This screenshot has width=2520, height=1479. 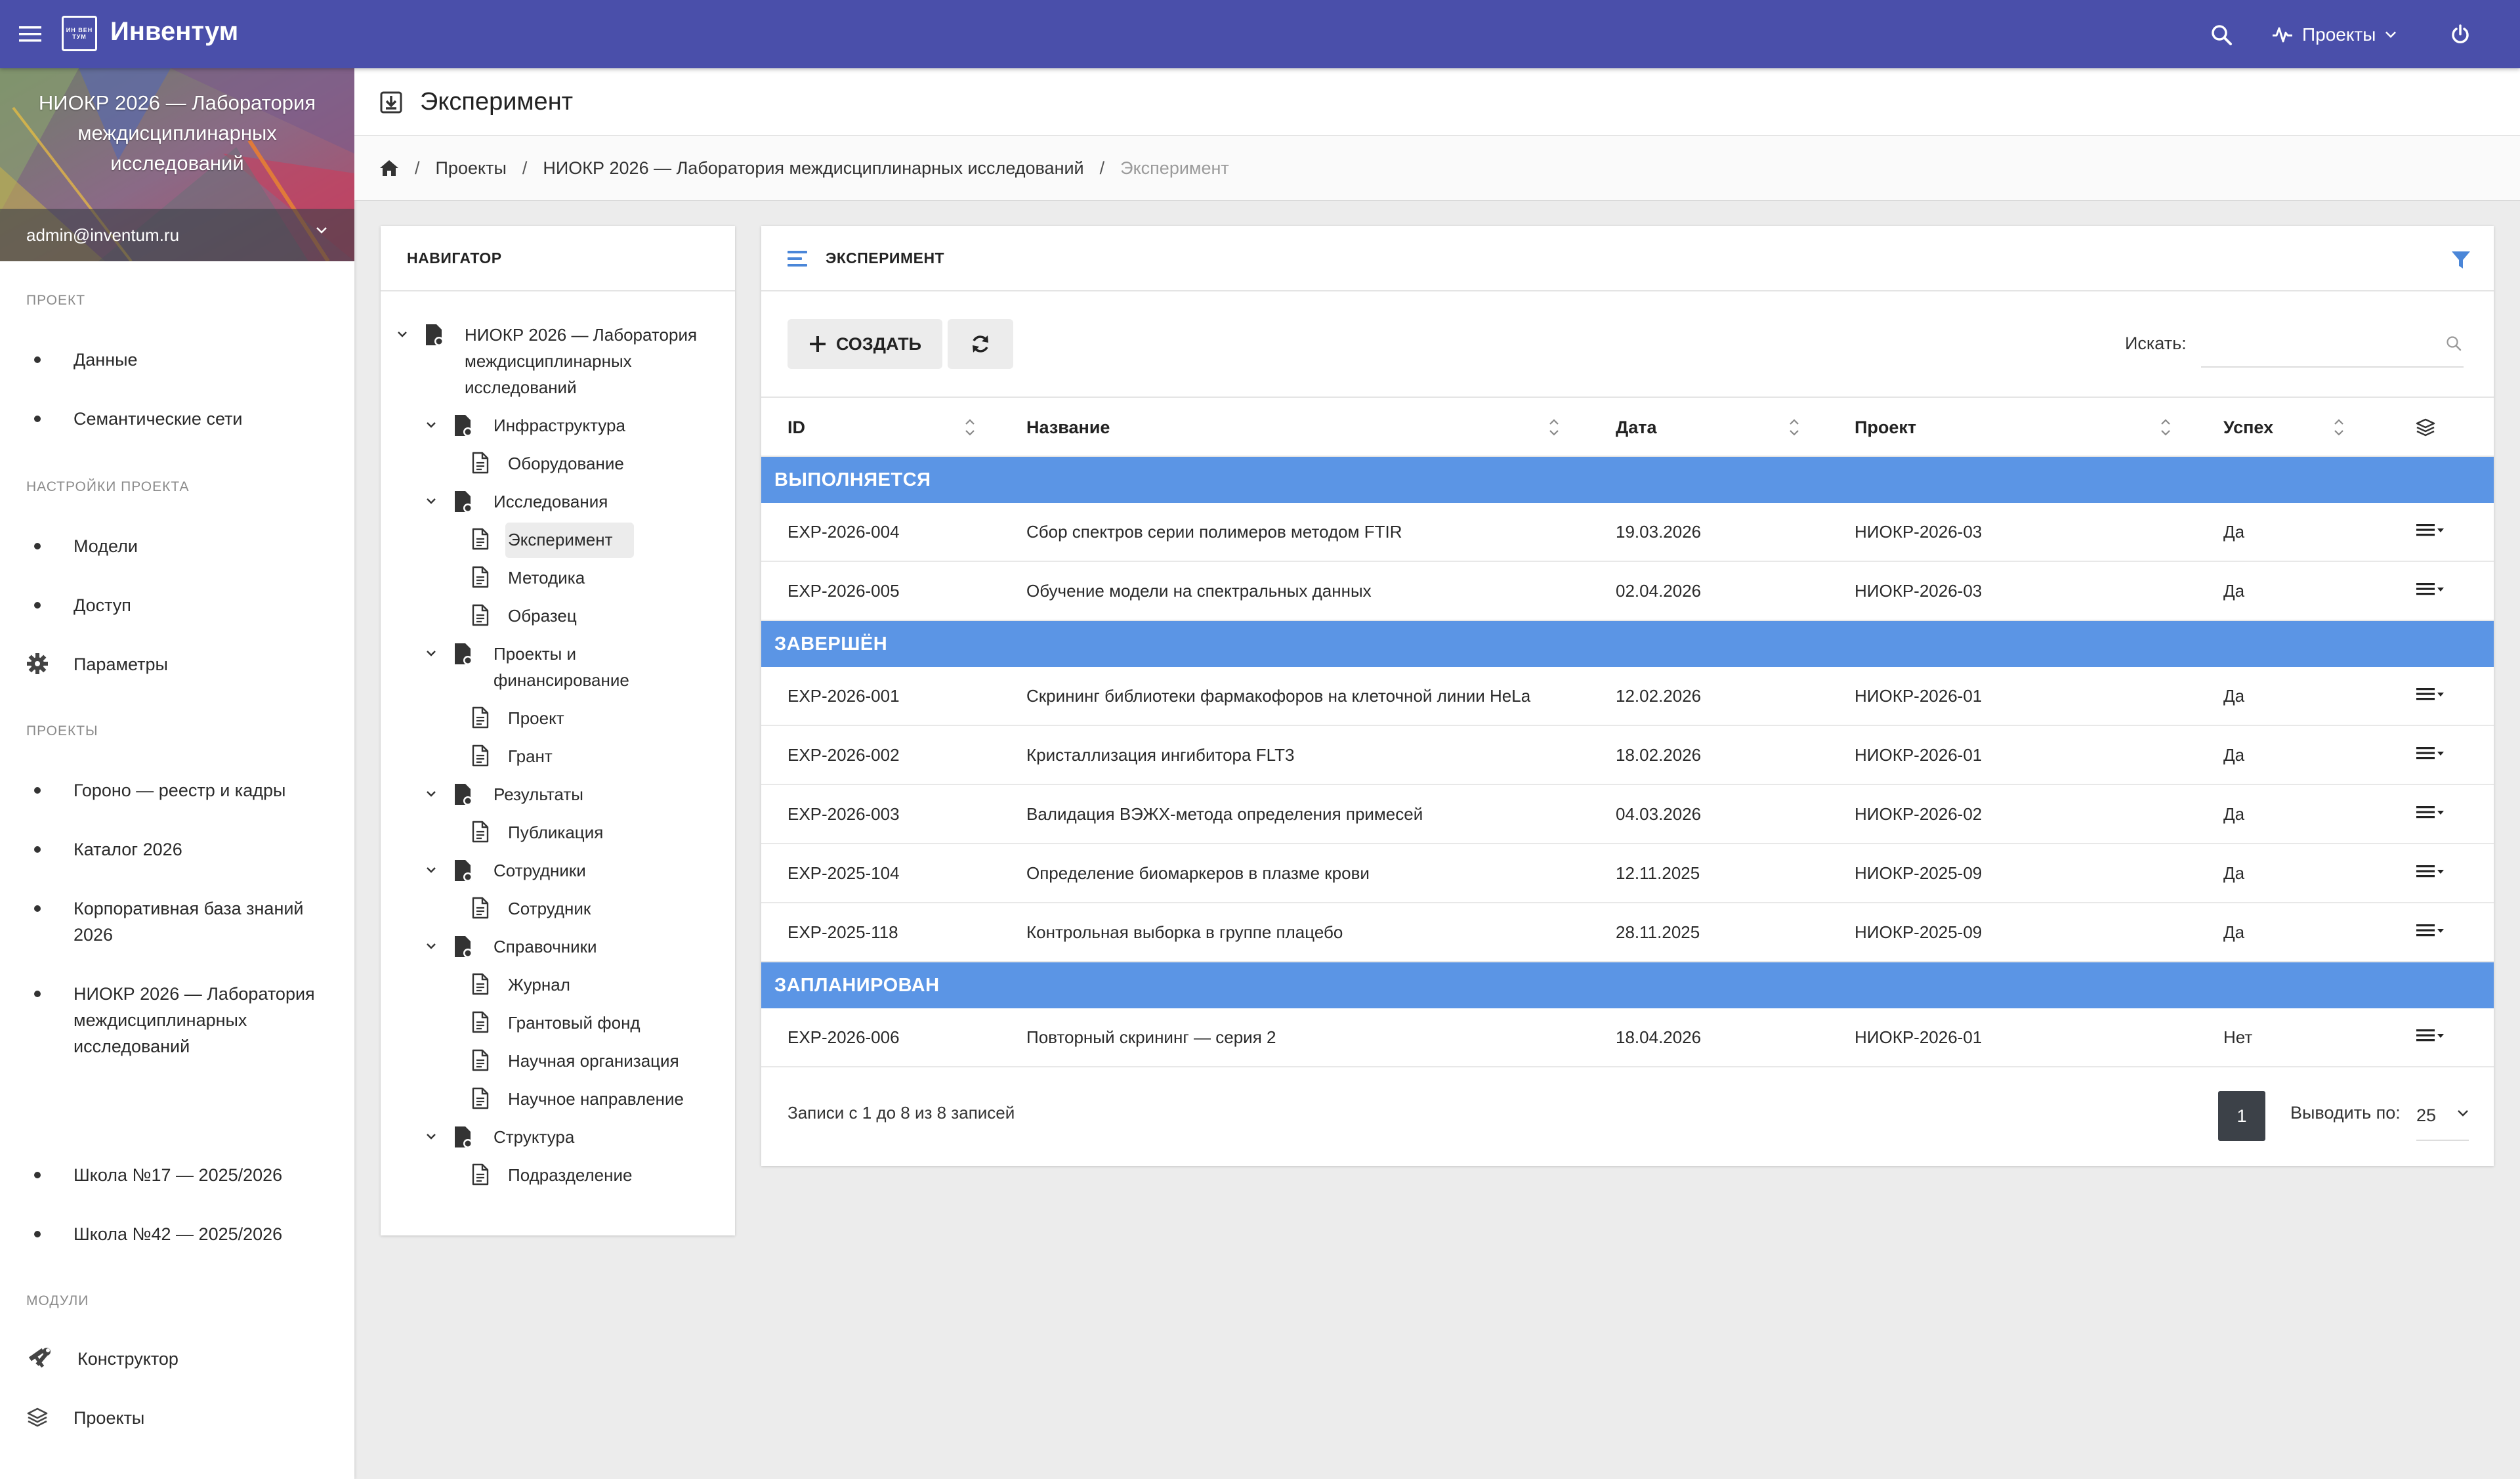 What do you see at coordinates (2156, 343) in the screenshot?
I see `search-label: Искать:` at bounding box center [2156, 343].